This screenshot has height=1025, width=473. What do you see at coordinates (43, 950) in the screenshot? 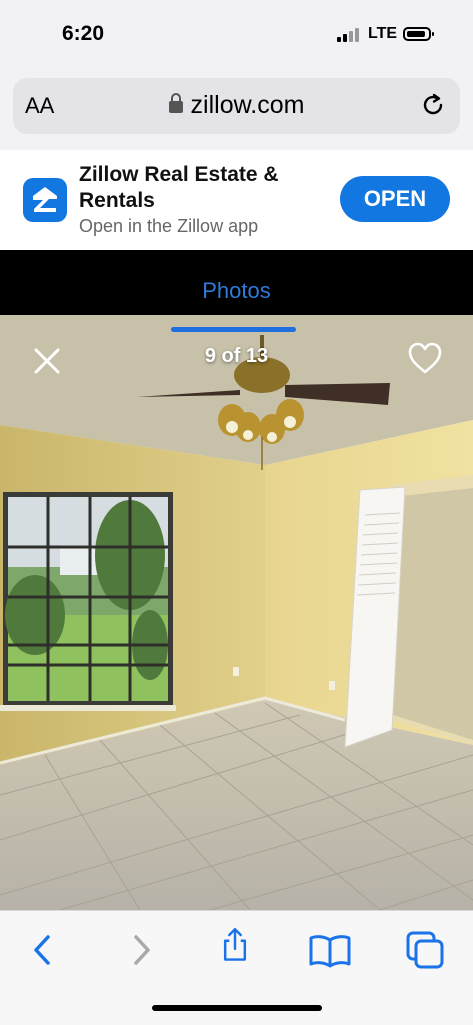
I see `back-icon` at bounding box center [43, 950].